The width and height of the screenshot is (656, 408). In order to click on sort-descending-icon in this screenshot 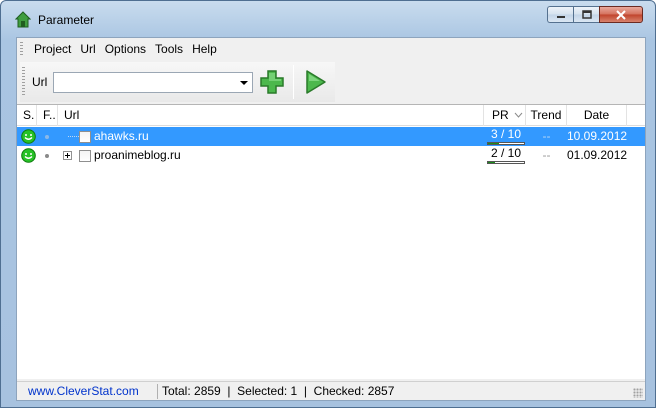, I will do `click(518, 115)`.